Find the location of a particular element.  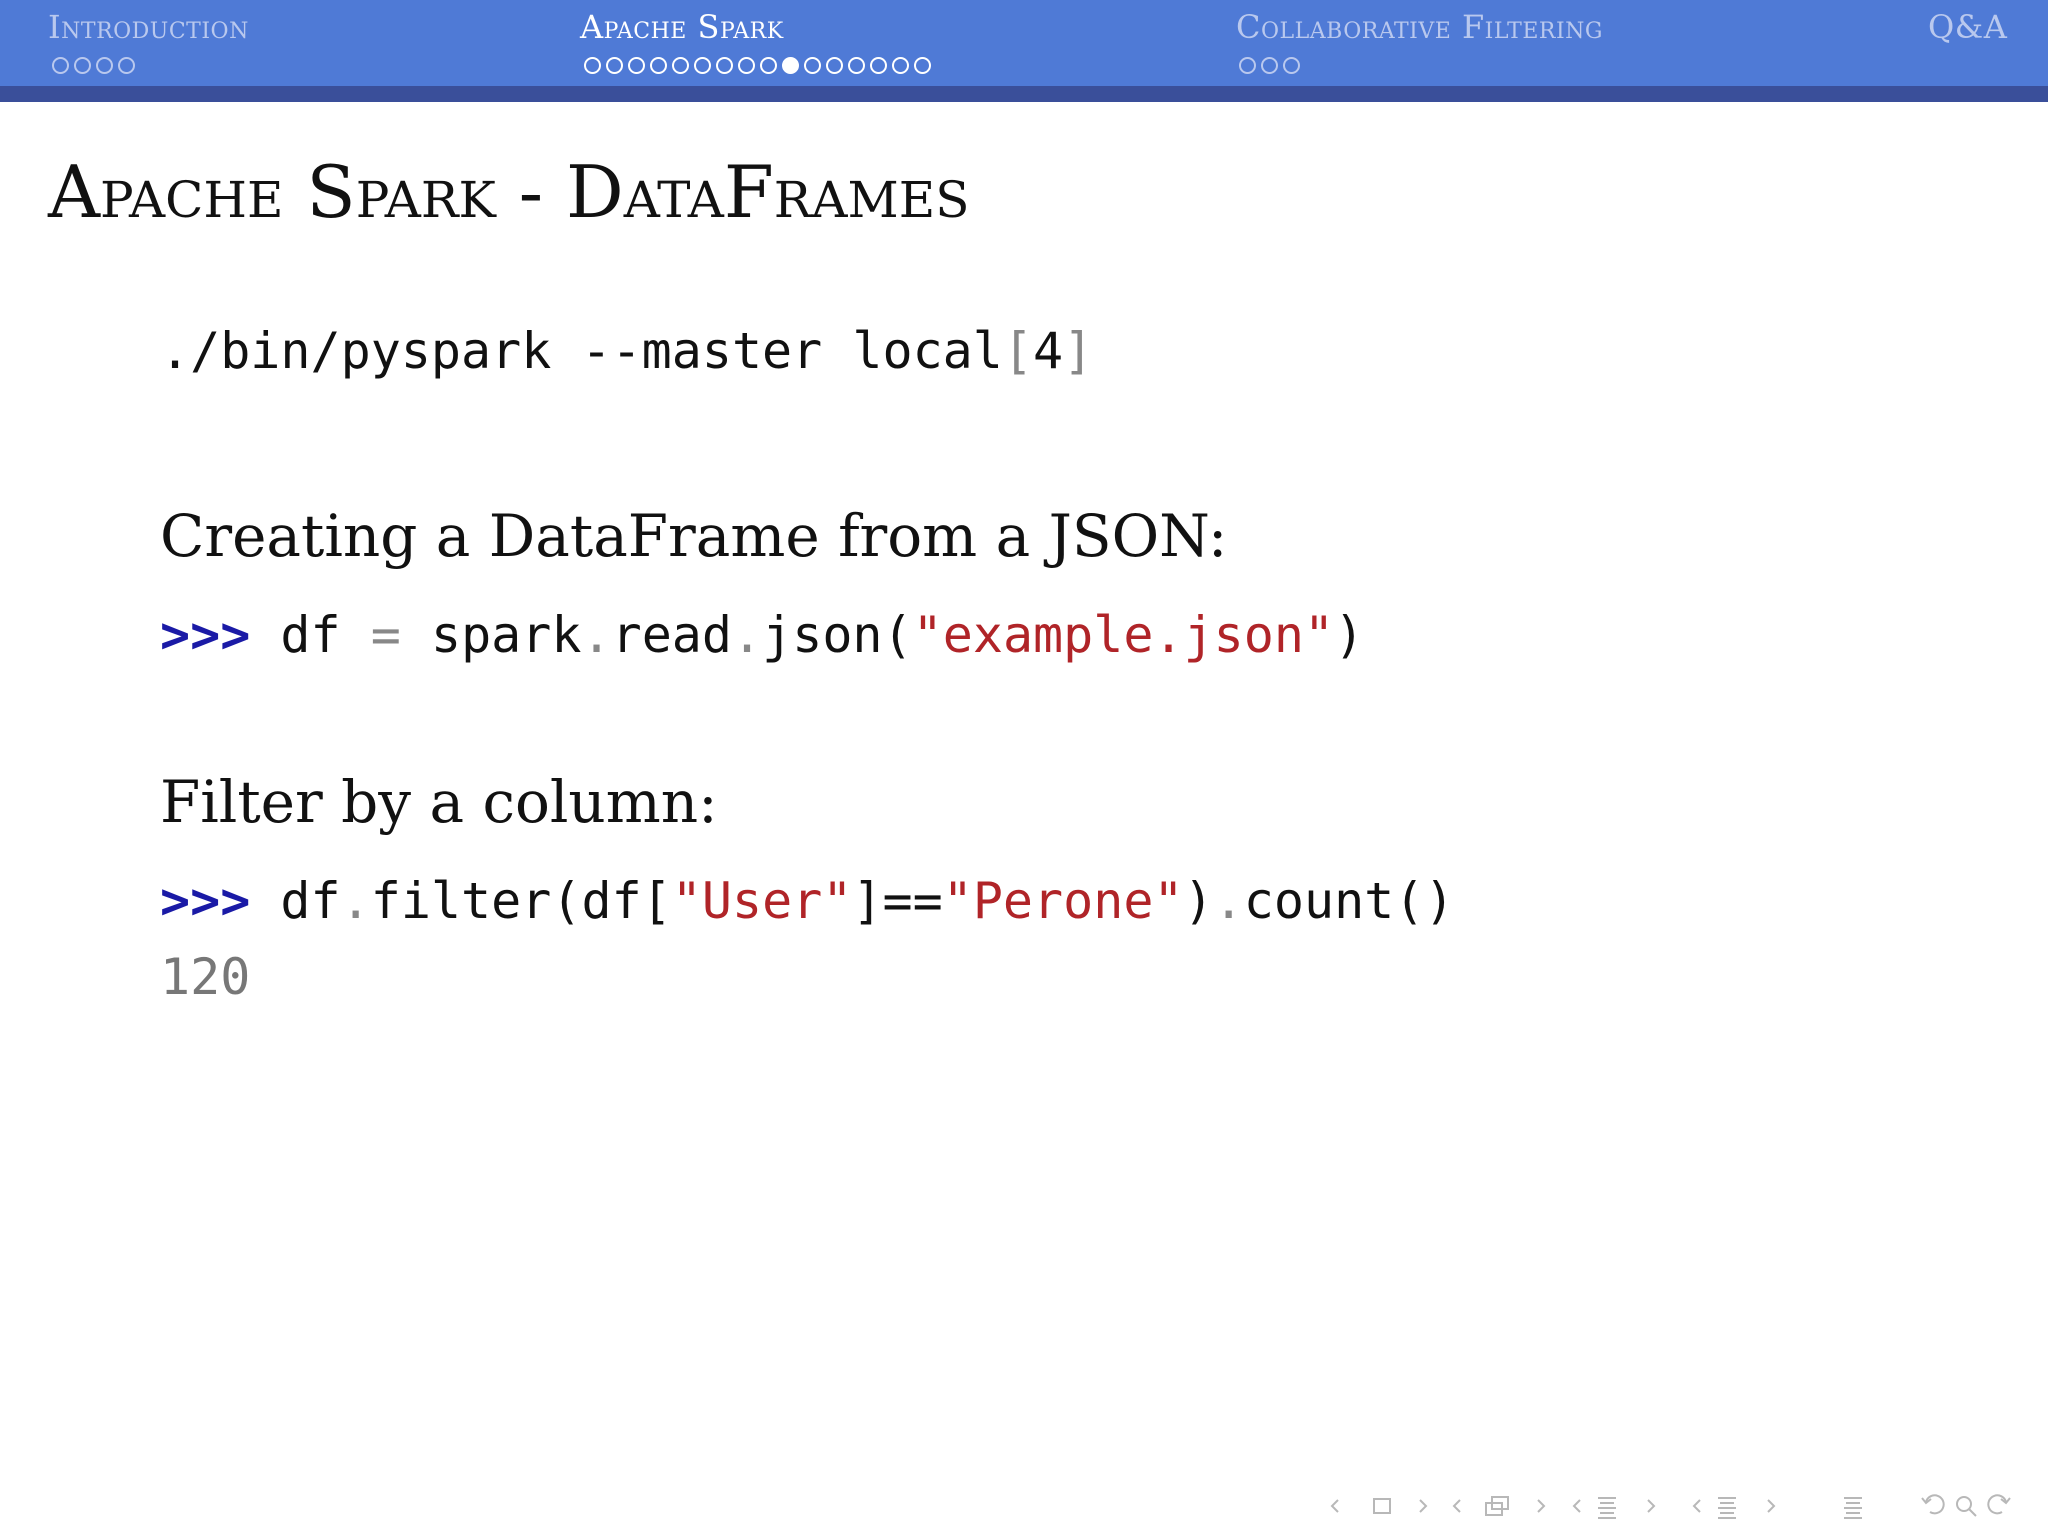

slide-title: Apache Spark - DataFrames is located at coordinates (509, 192).